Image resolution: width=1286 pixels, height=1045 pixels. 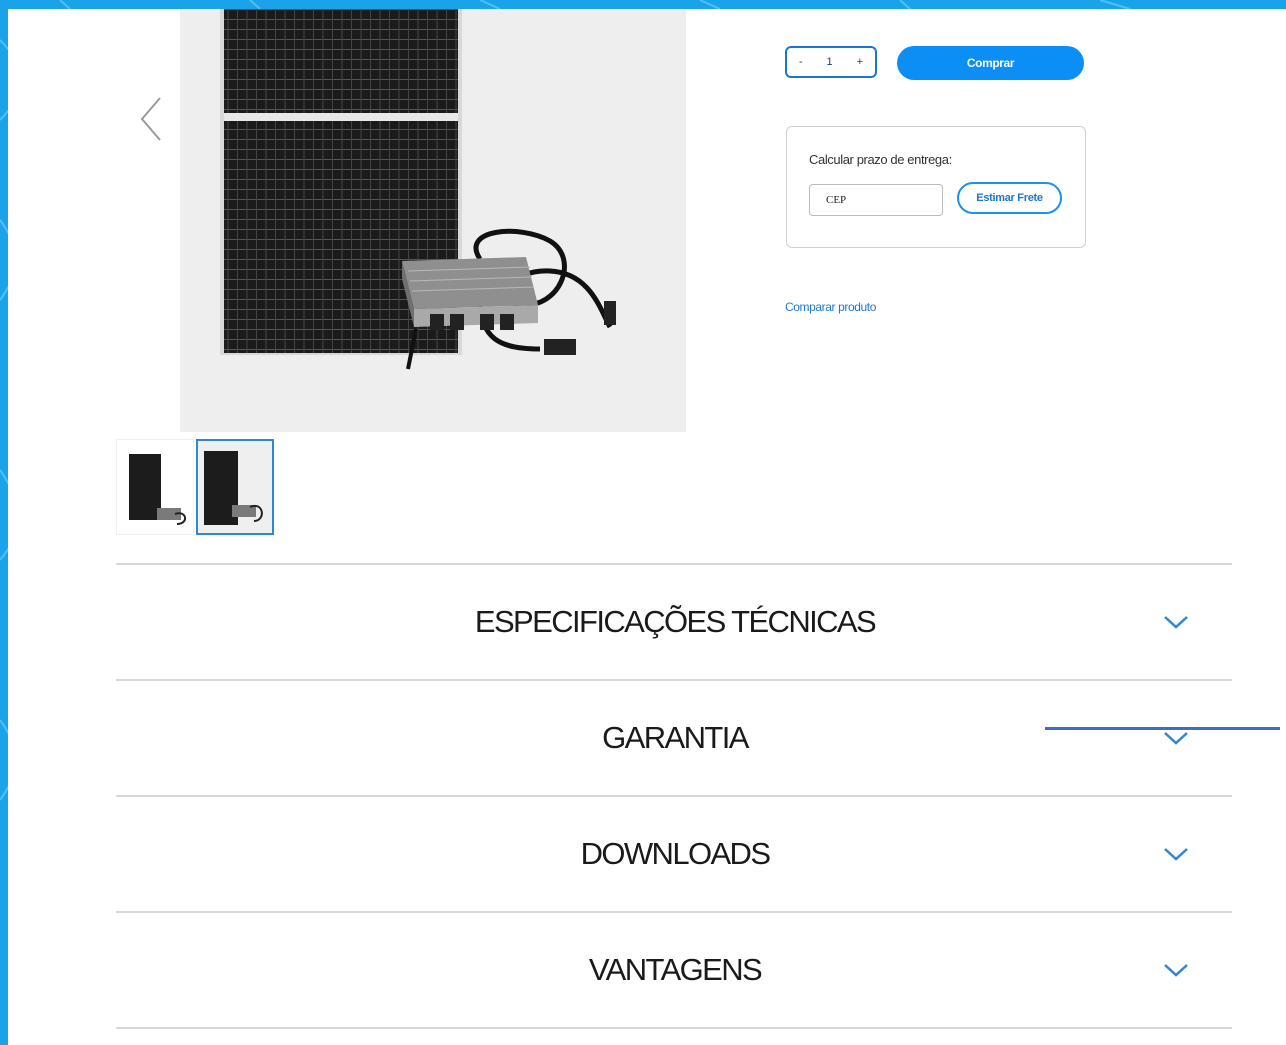 I want to click on accordion-item-specs: ESPECIFICAÇÕES TÉCNICAS, so click(x=674, y=623).